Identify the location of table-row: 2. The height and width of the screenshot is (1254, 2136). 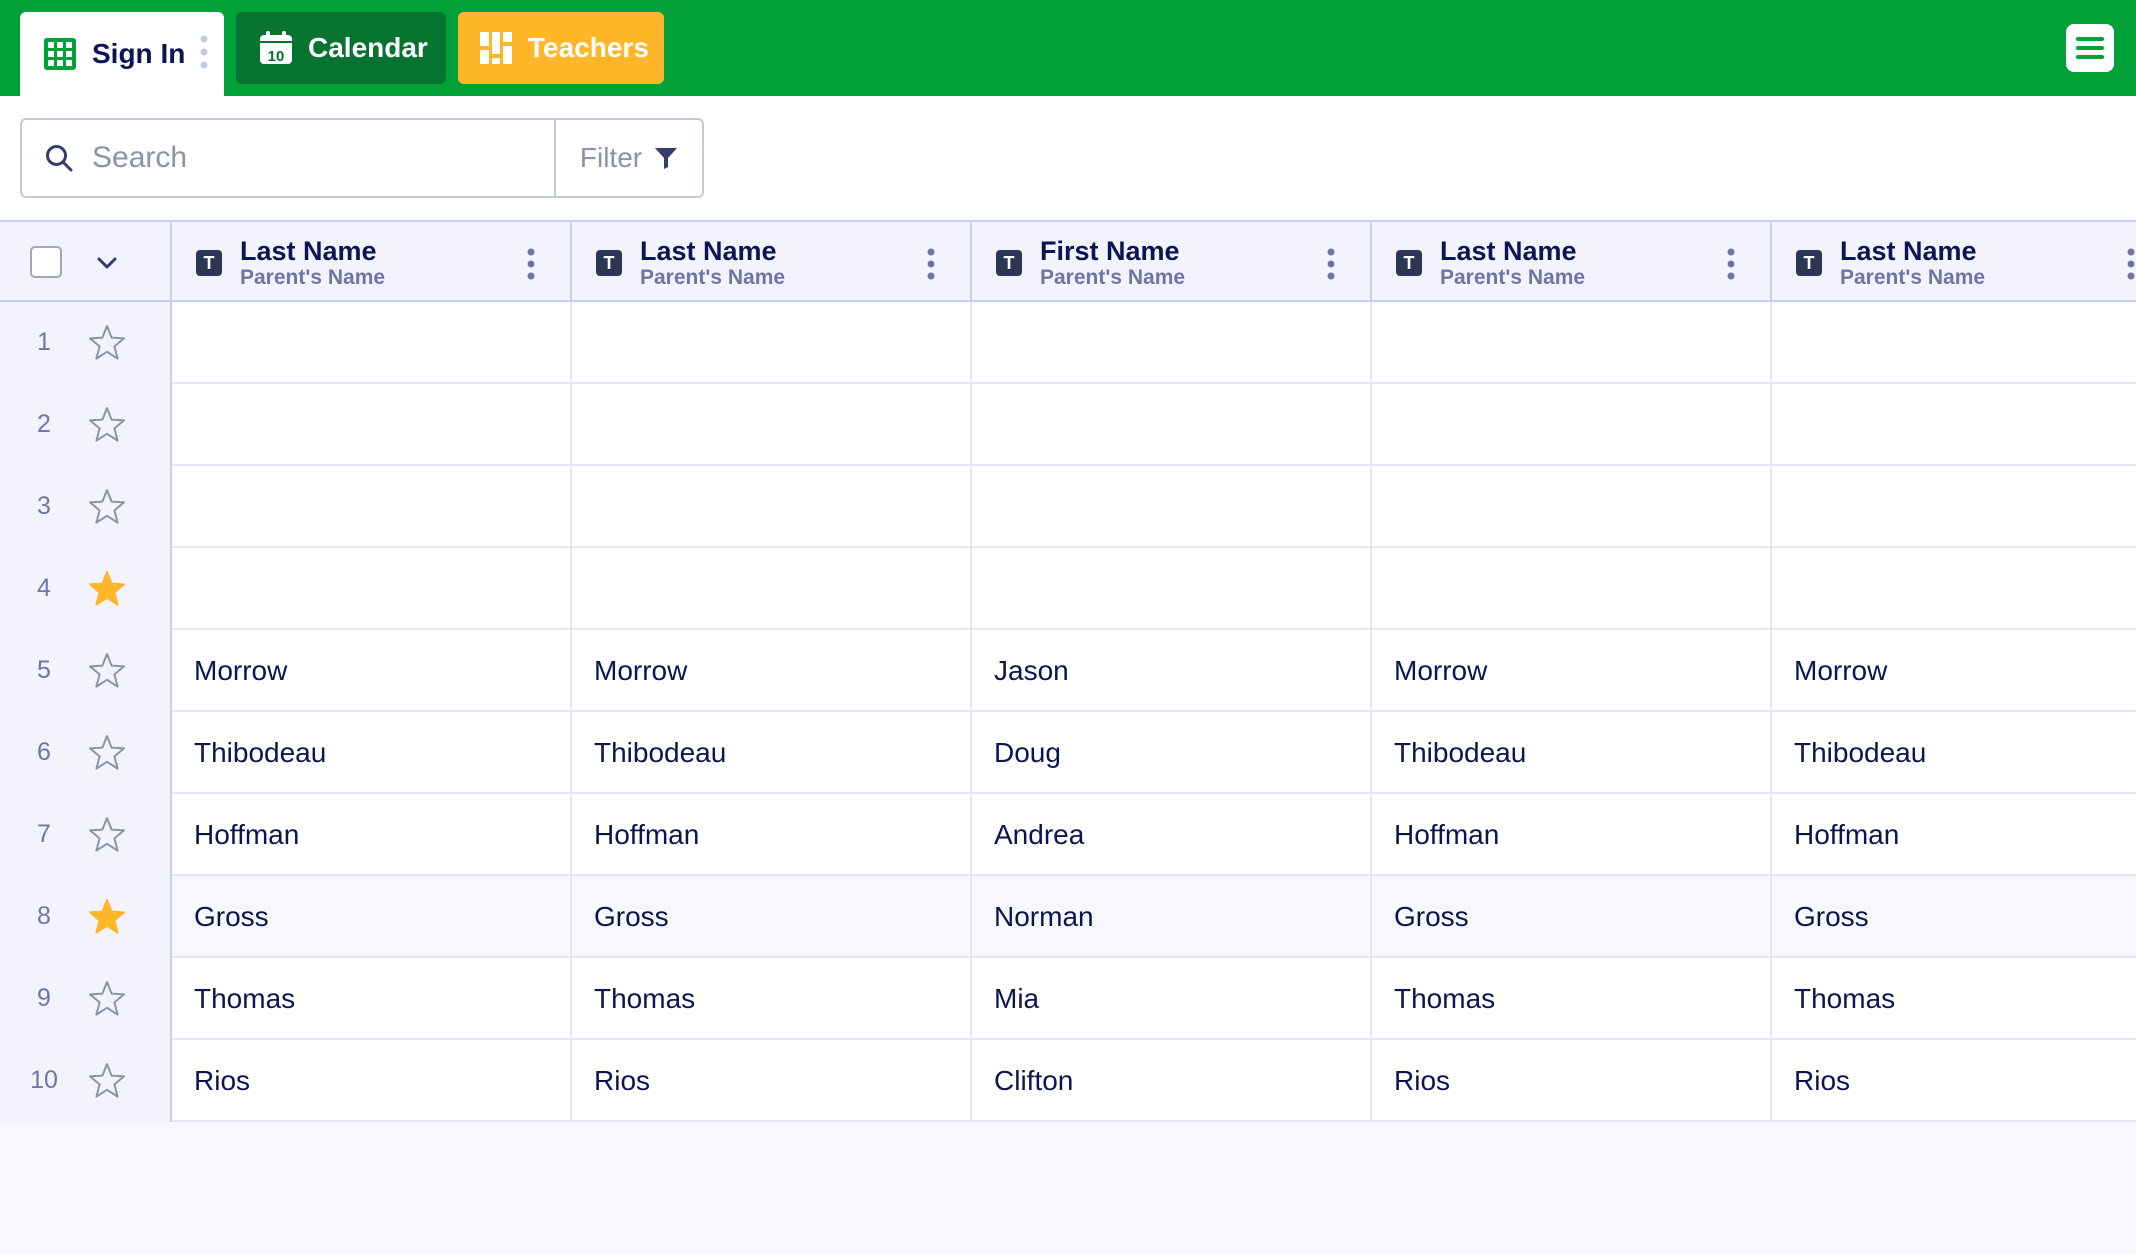
(1068, 425).